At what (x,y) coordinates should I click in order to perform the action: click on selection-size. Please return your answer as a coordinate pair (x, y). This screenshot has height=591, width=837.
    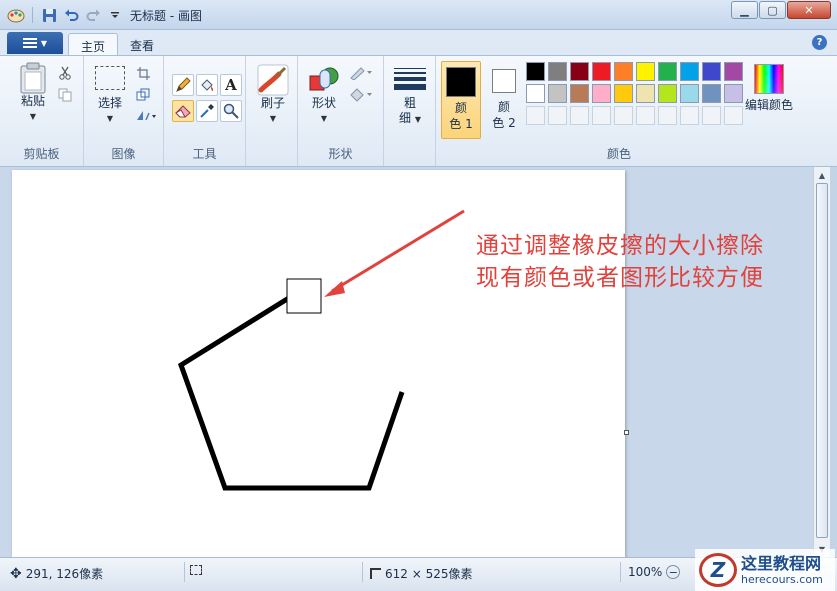
    Looking at the image, I should click on (196, 570).